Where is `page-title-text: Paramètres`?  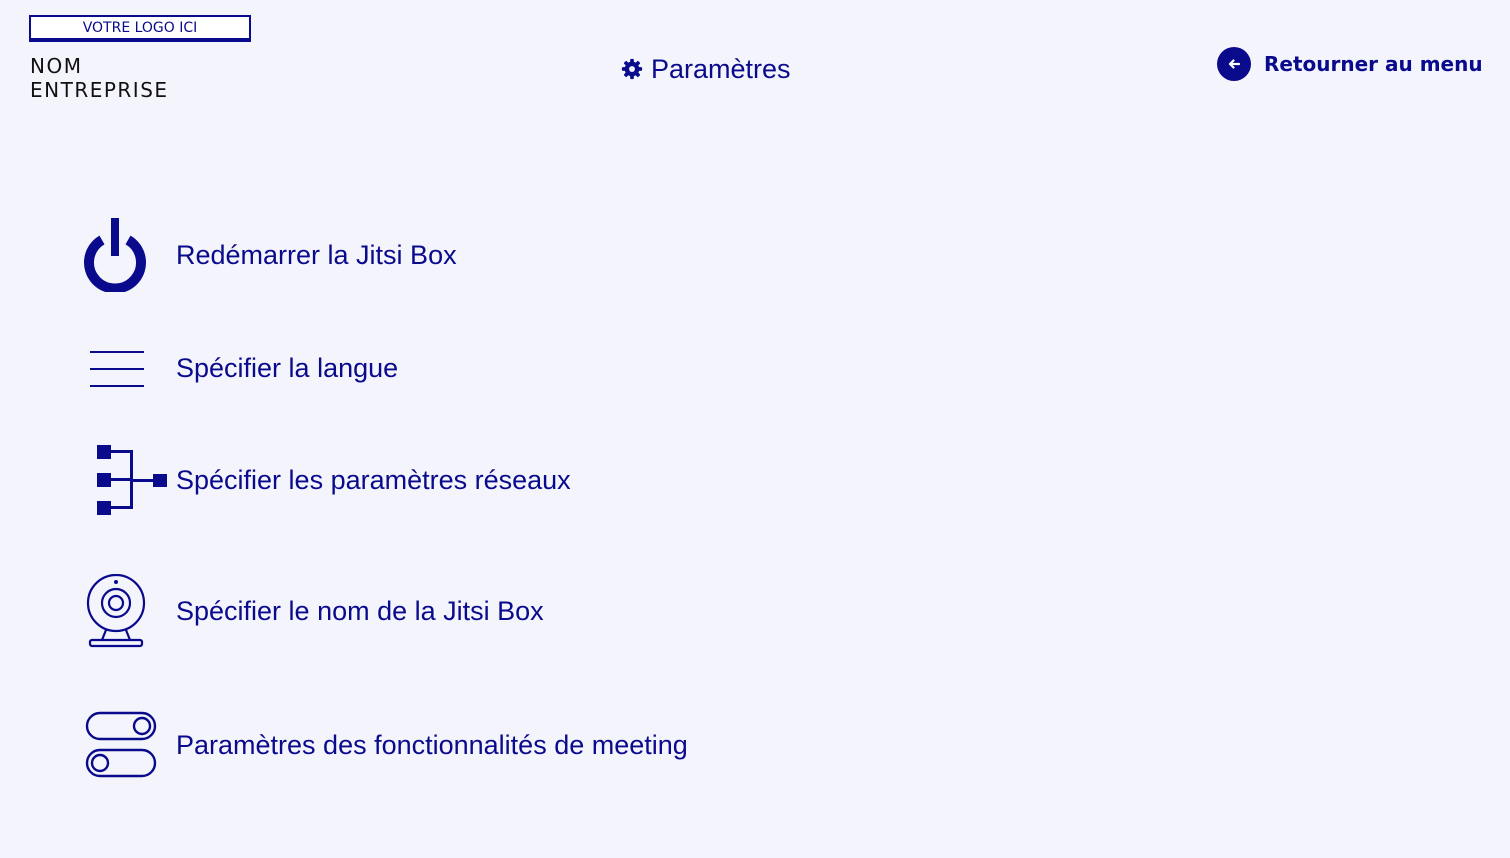 page-title-text: Paramètres is located at coordinates (721, 68).